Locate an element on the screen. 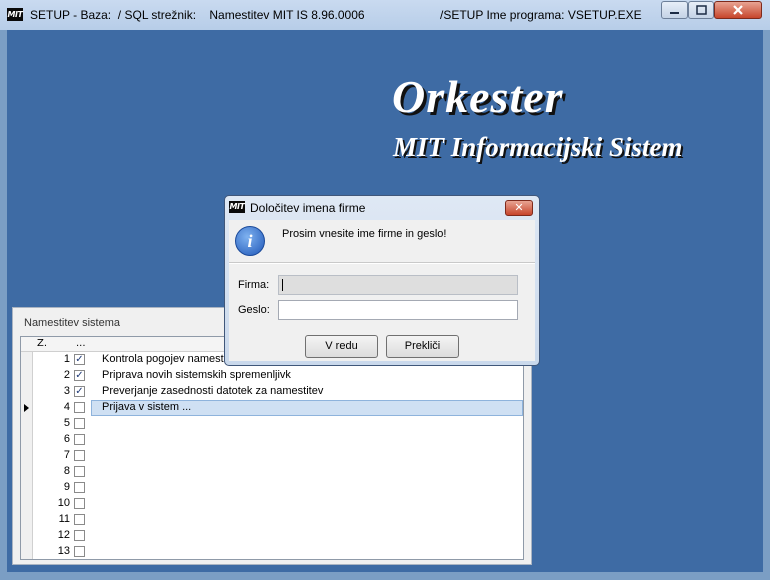 The height and width of the screenshot is (580, 770). geslo-label: Geslo: is located at coordinates (254, 310).